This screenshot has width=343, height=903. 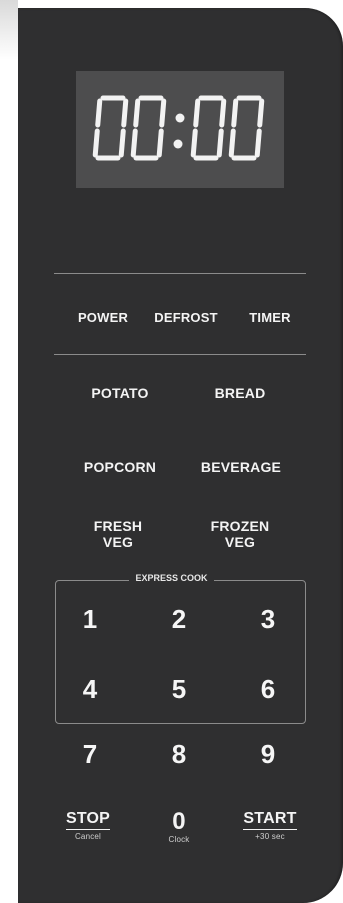 I want to click on digit-1-segment-e, so click(x=134, y=142).